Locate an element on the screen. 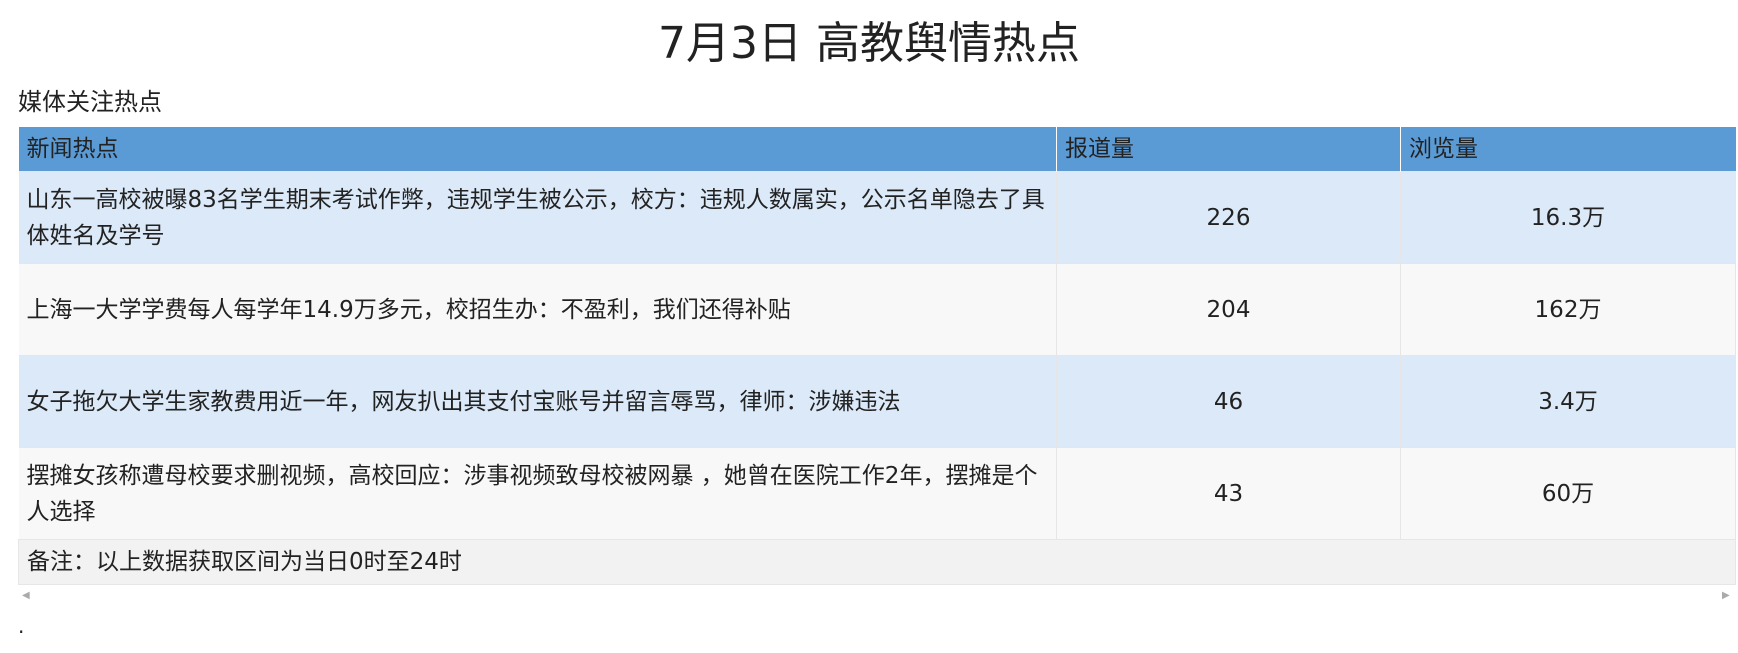  table-header-row: 新闻热点 报道量 浏览量 is located at coordinates (877, 149).